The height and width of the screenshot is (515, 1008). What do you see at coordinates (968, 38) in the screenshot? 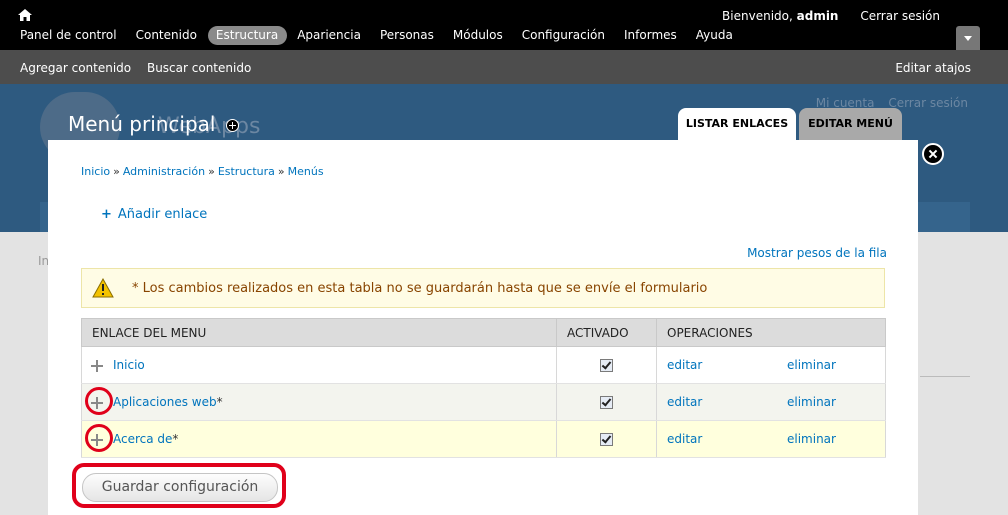
I see `shortcuts-toggle-button` at bounding box center [968, 38].